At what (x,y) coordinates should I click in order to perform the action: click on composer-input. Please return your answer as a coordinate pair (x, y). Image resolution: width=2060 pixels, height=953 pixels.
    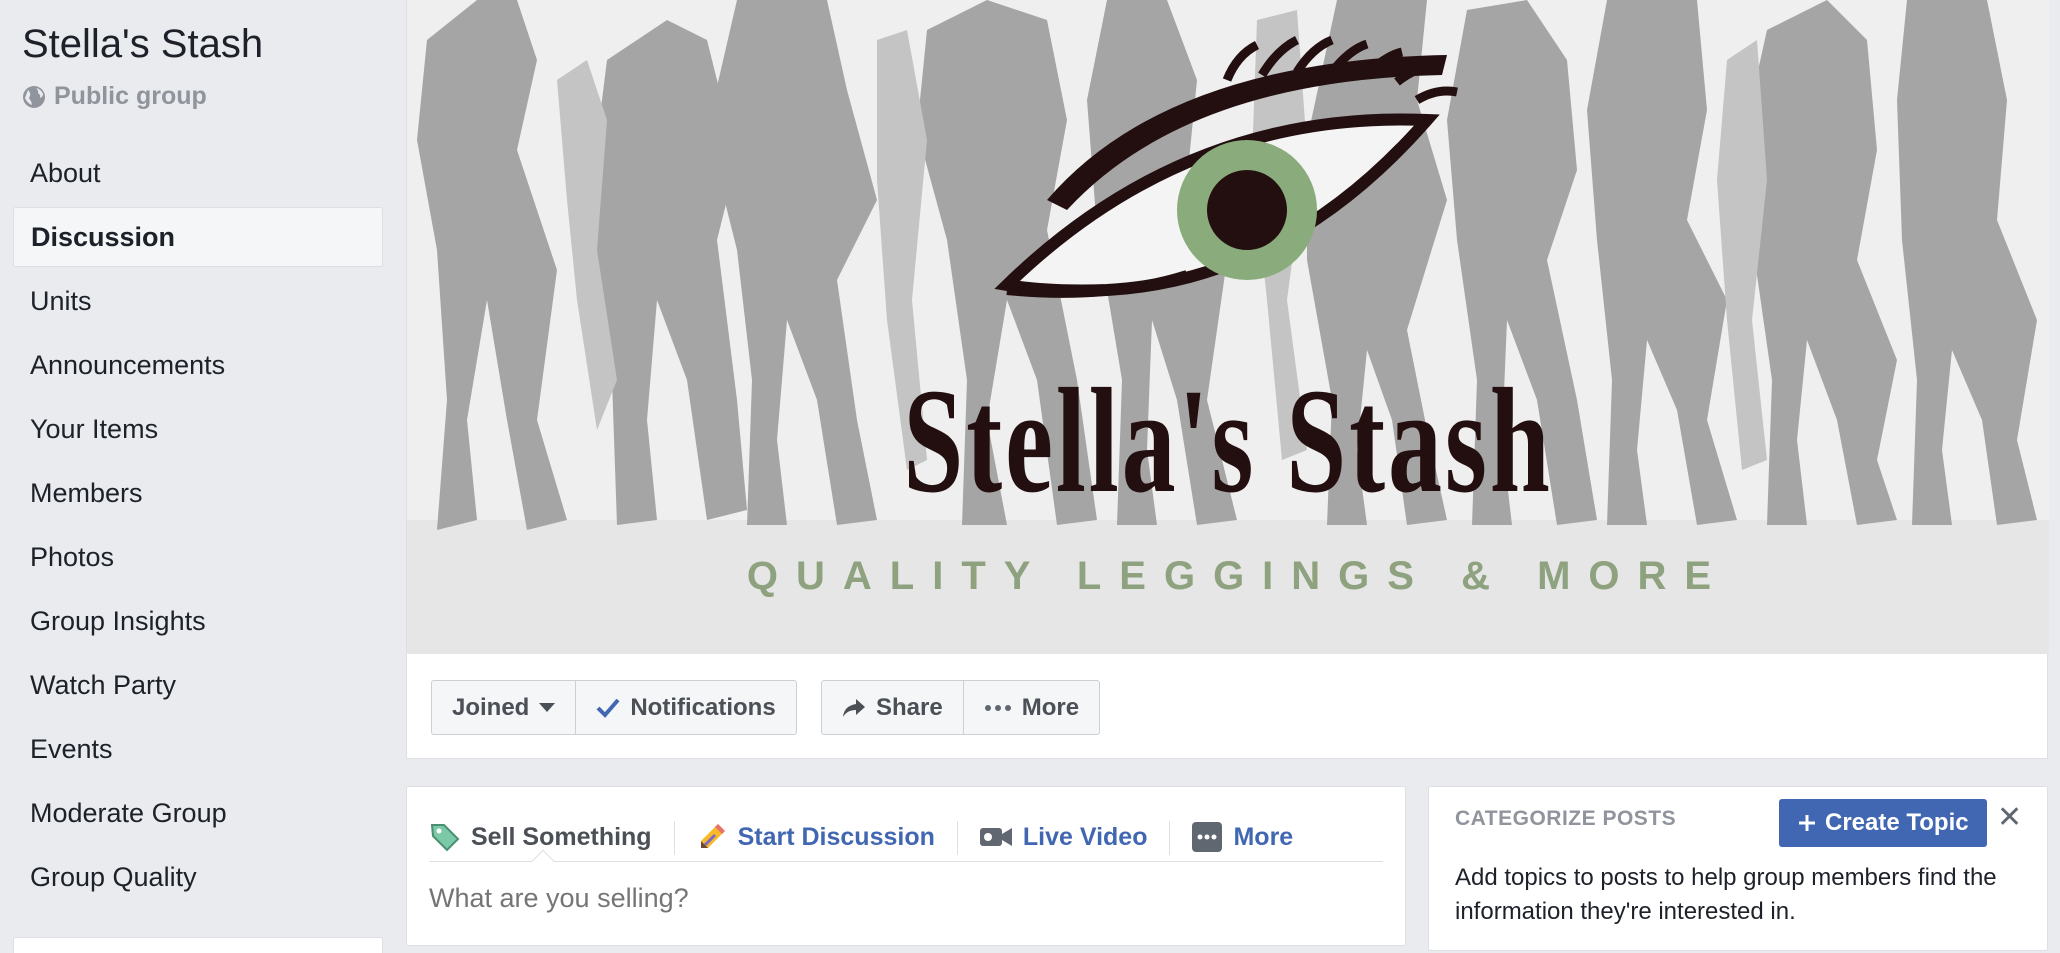
    Looking at the image, I should click on (904, 898).